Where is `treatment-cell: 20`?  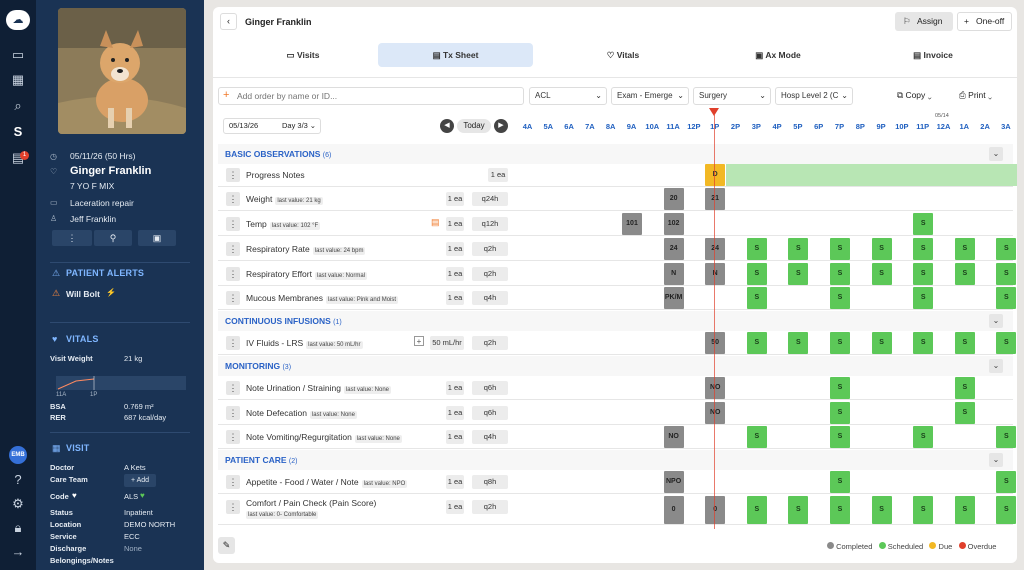 treatment-cell: 20 is located at coordinates (673, 199).